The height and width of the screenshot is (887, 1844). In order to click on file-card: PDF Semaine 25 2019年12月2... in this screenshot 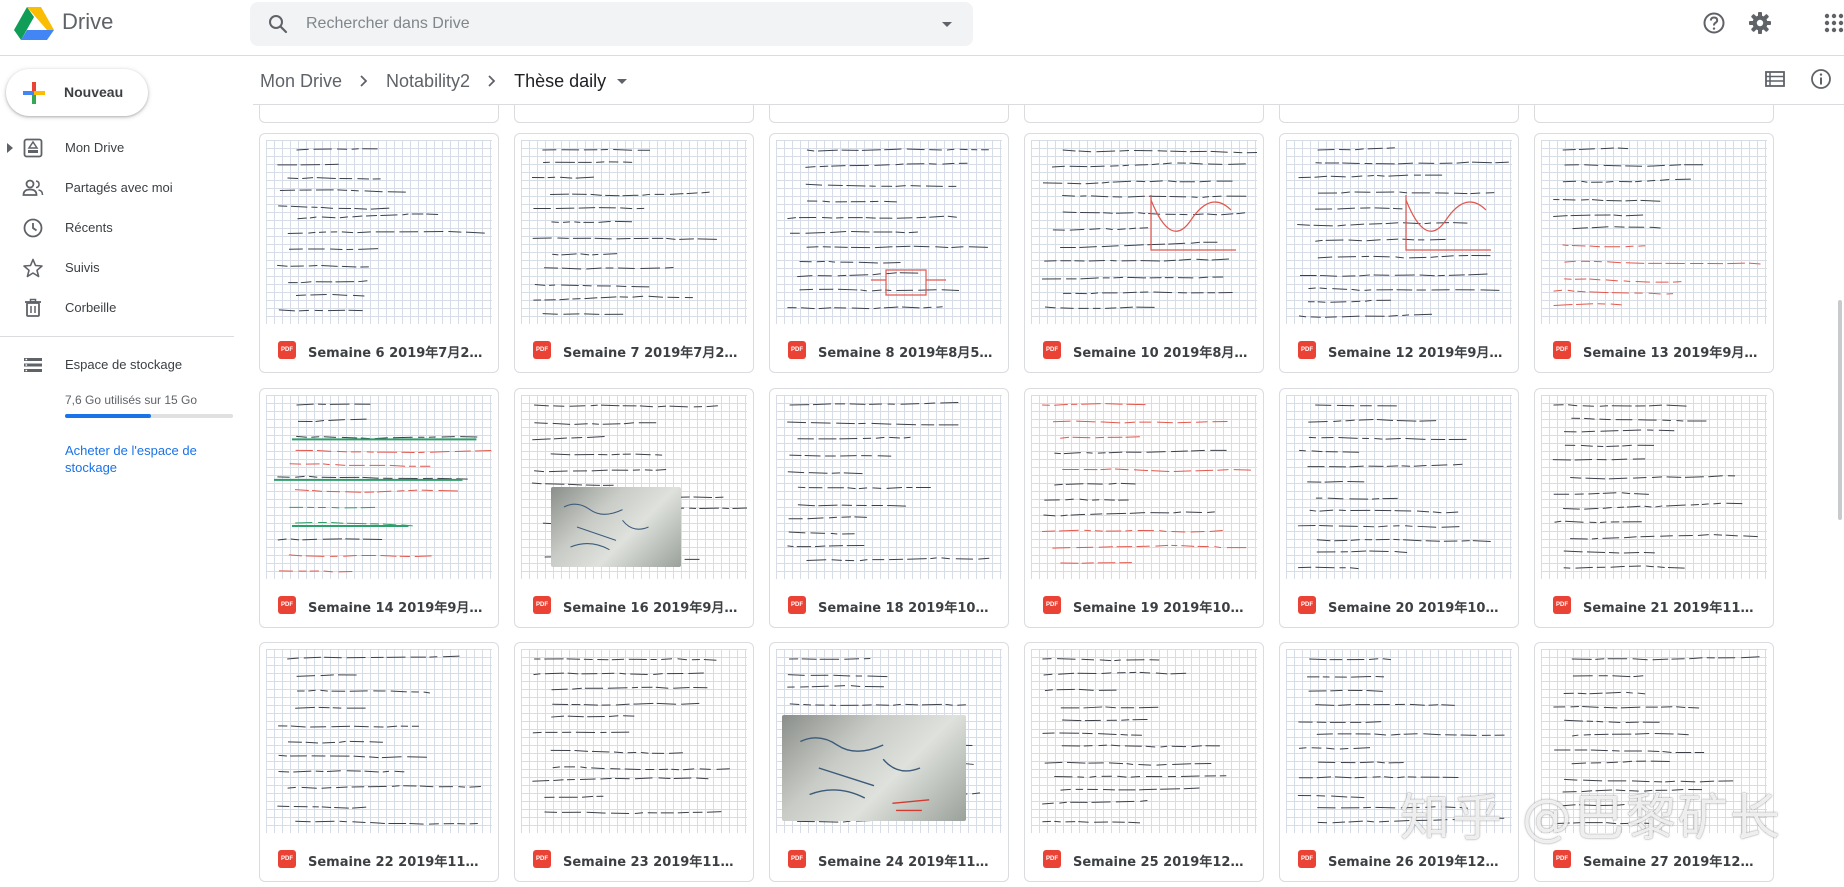, I will do `click(1144, 762)`.